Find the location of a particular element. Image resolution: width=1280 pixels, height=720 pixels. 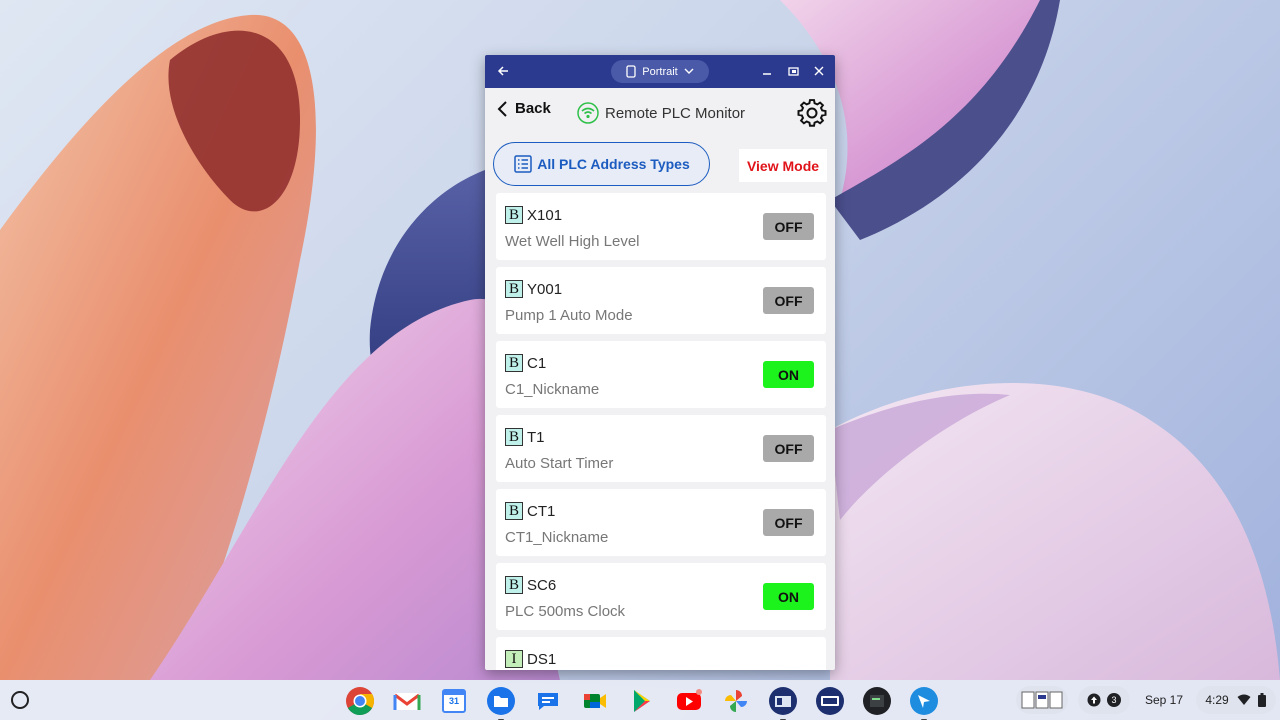

screenshot-thumbnails-icon is located at coordinates (1042, 700).